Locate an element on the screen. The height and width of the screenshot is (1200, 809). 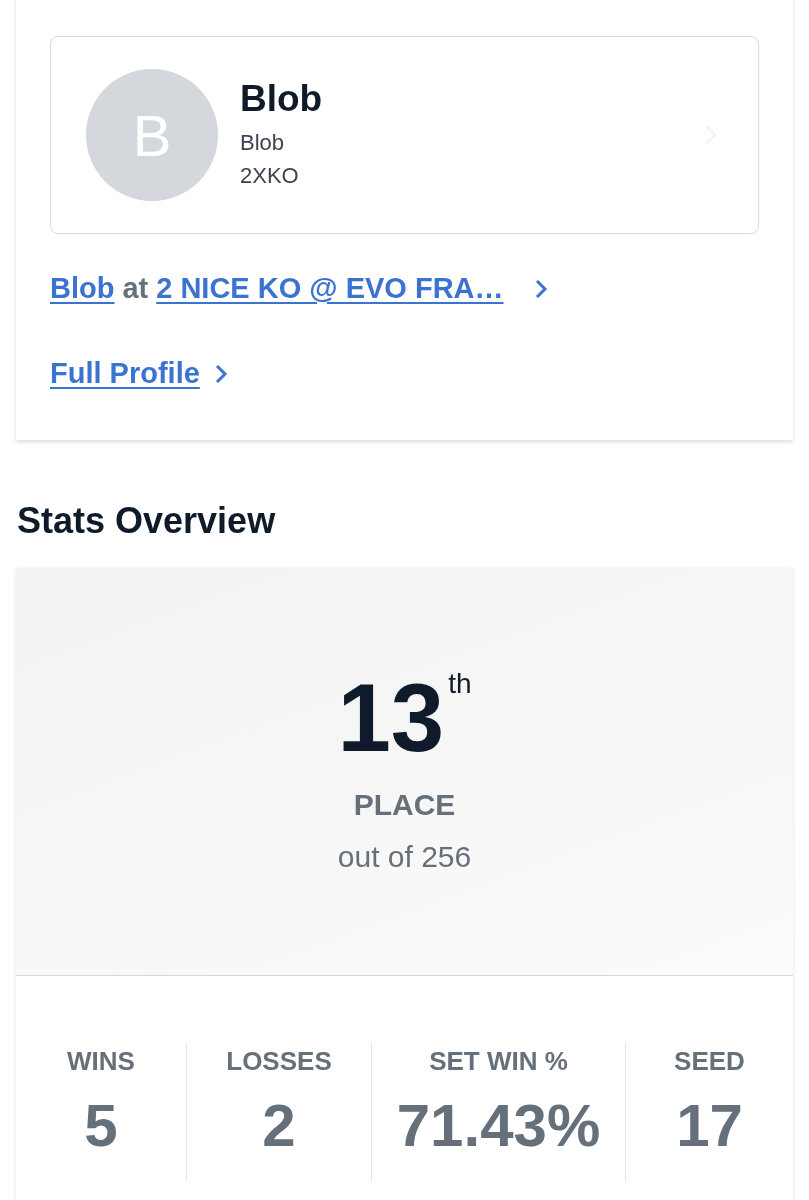
placement-rank: 13 is located at coordinates (391, 718).